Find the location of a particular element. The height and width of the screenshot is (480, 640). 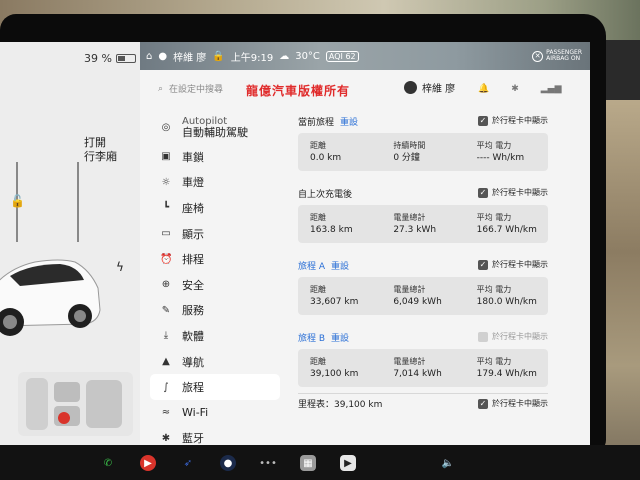

video-app-icon: ▶ is located at coordinates (348, 463).